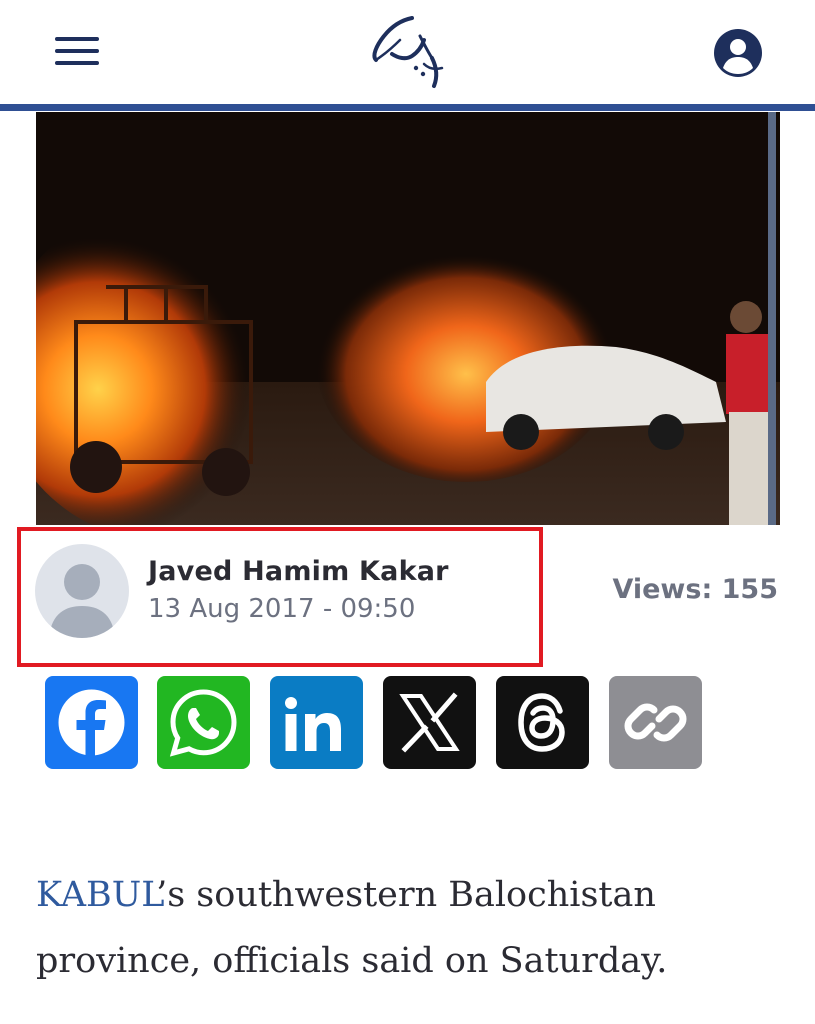  Describe the element at coordinates (695, 589) in the screenshot. I see `view-count: Views: 155` at that location.